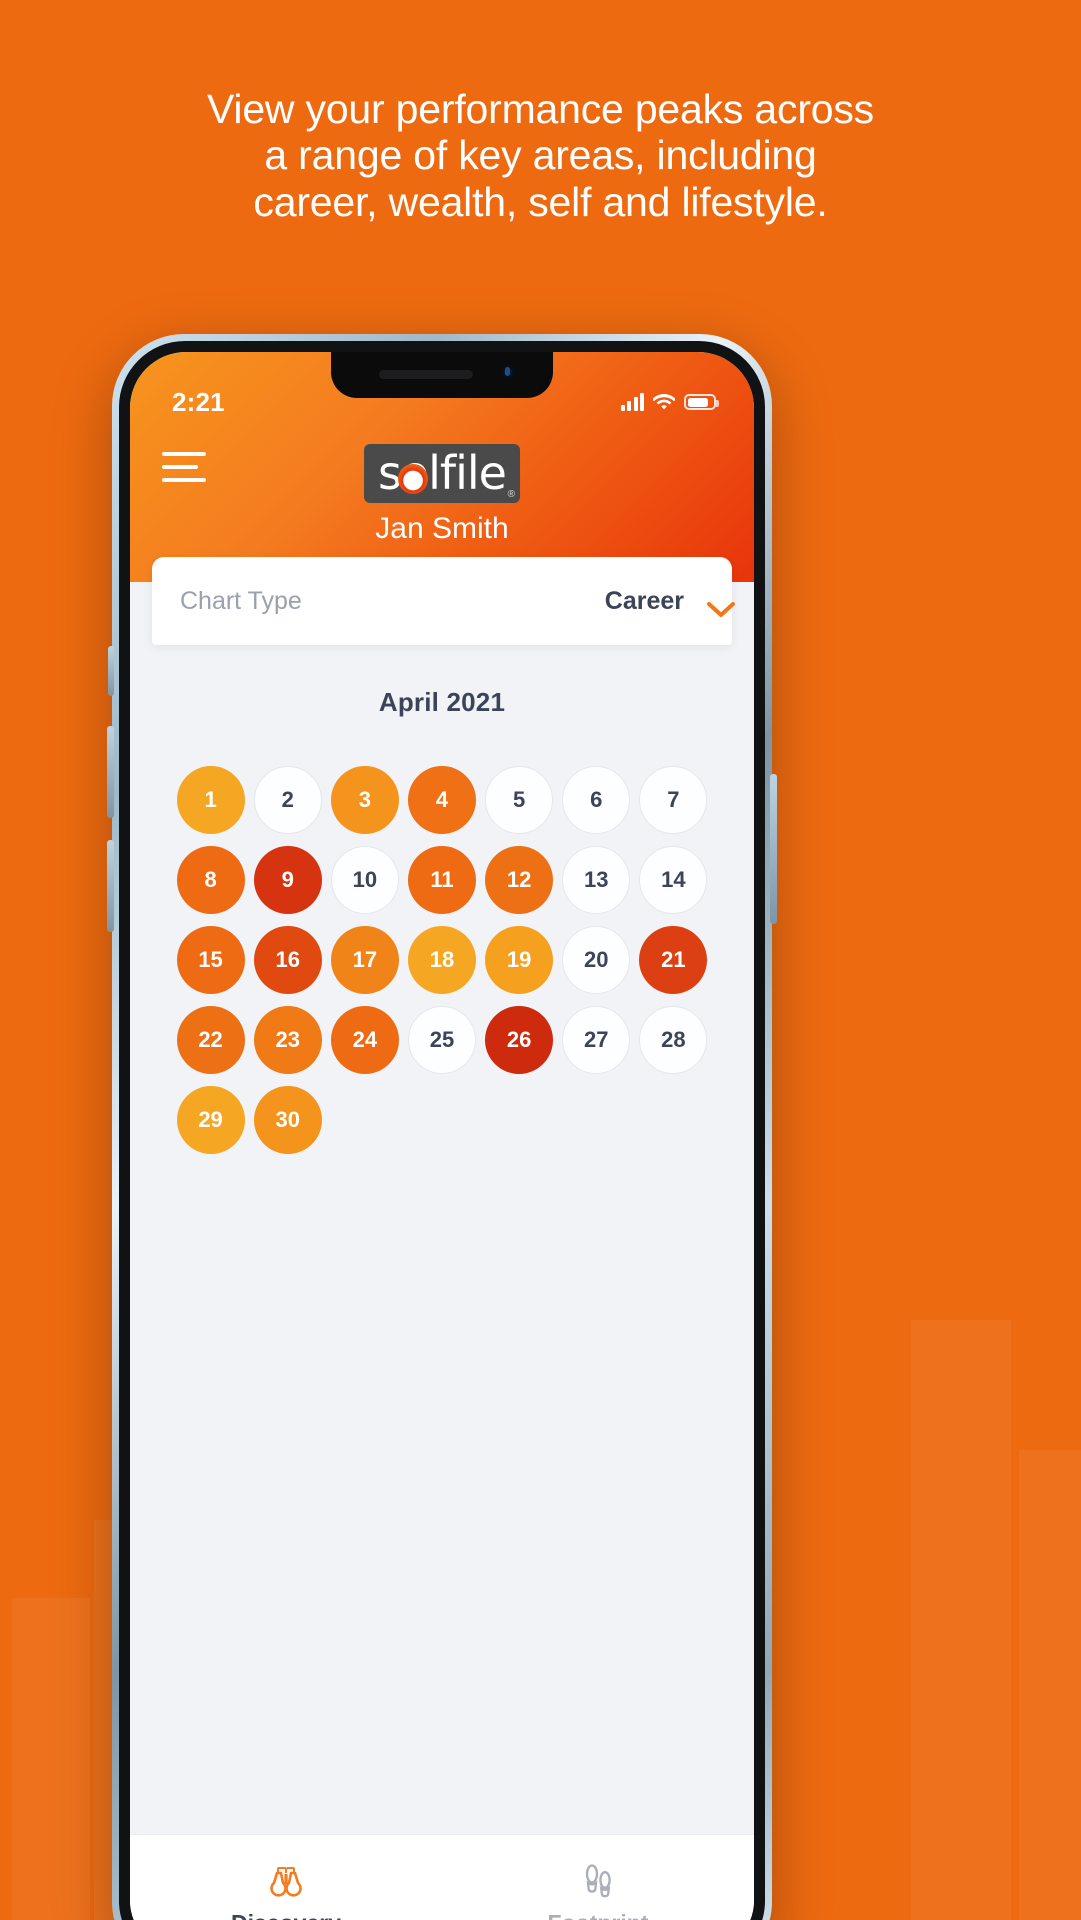 The image size is (1081, 1920). What do you see at coordinates (598, 1915) in the screenshot?
I see `nav-label-footprint: Footprint` at bounding box center [598, 1915].